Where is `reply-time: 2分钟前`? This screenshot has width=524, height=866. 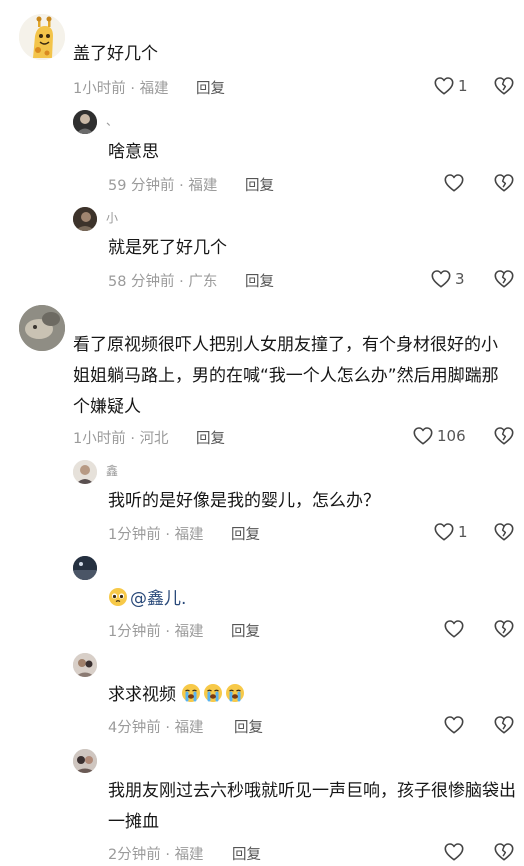
reply-time: 2分钟前 is located at coordinates (134, 855).